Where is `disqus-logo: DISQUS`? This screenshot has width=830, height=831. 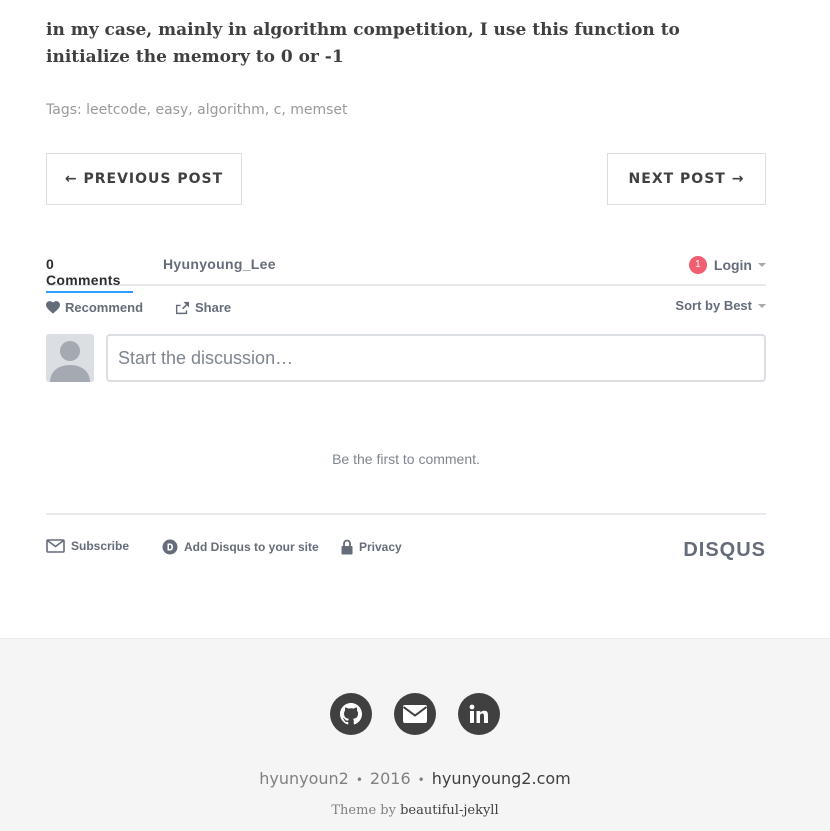 disqus-logo: DISQUS is located at coordinates (724, 550).